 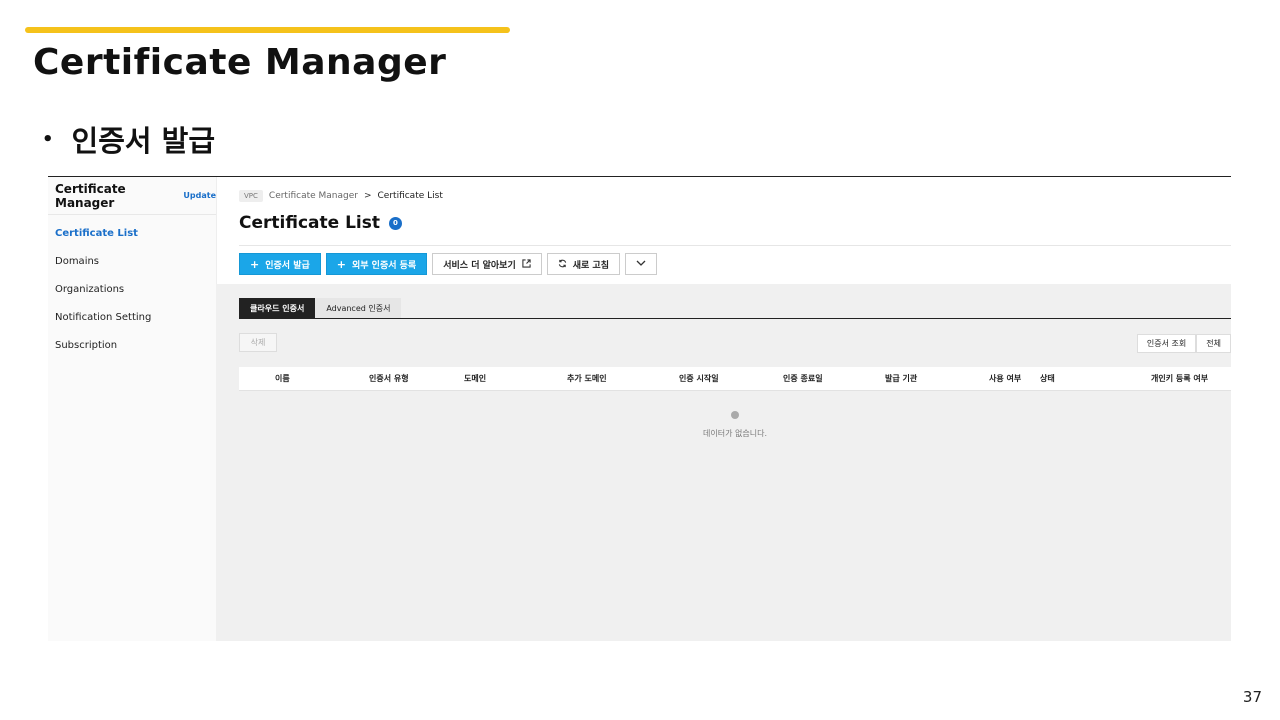 What do you see at coordinates (358, 308) in the screenshot?
I see `tab-advanced-certificate: Advanced 인증서` at bounding box center [358, 308].